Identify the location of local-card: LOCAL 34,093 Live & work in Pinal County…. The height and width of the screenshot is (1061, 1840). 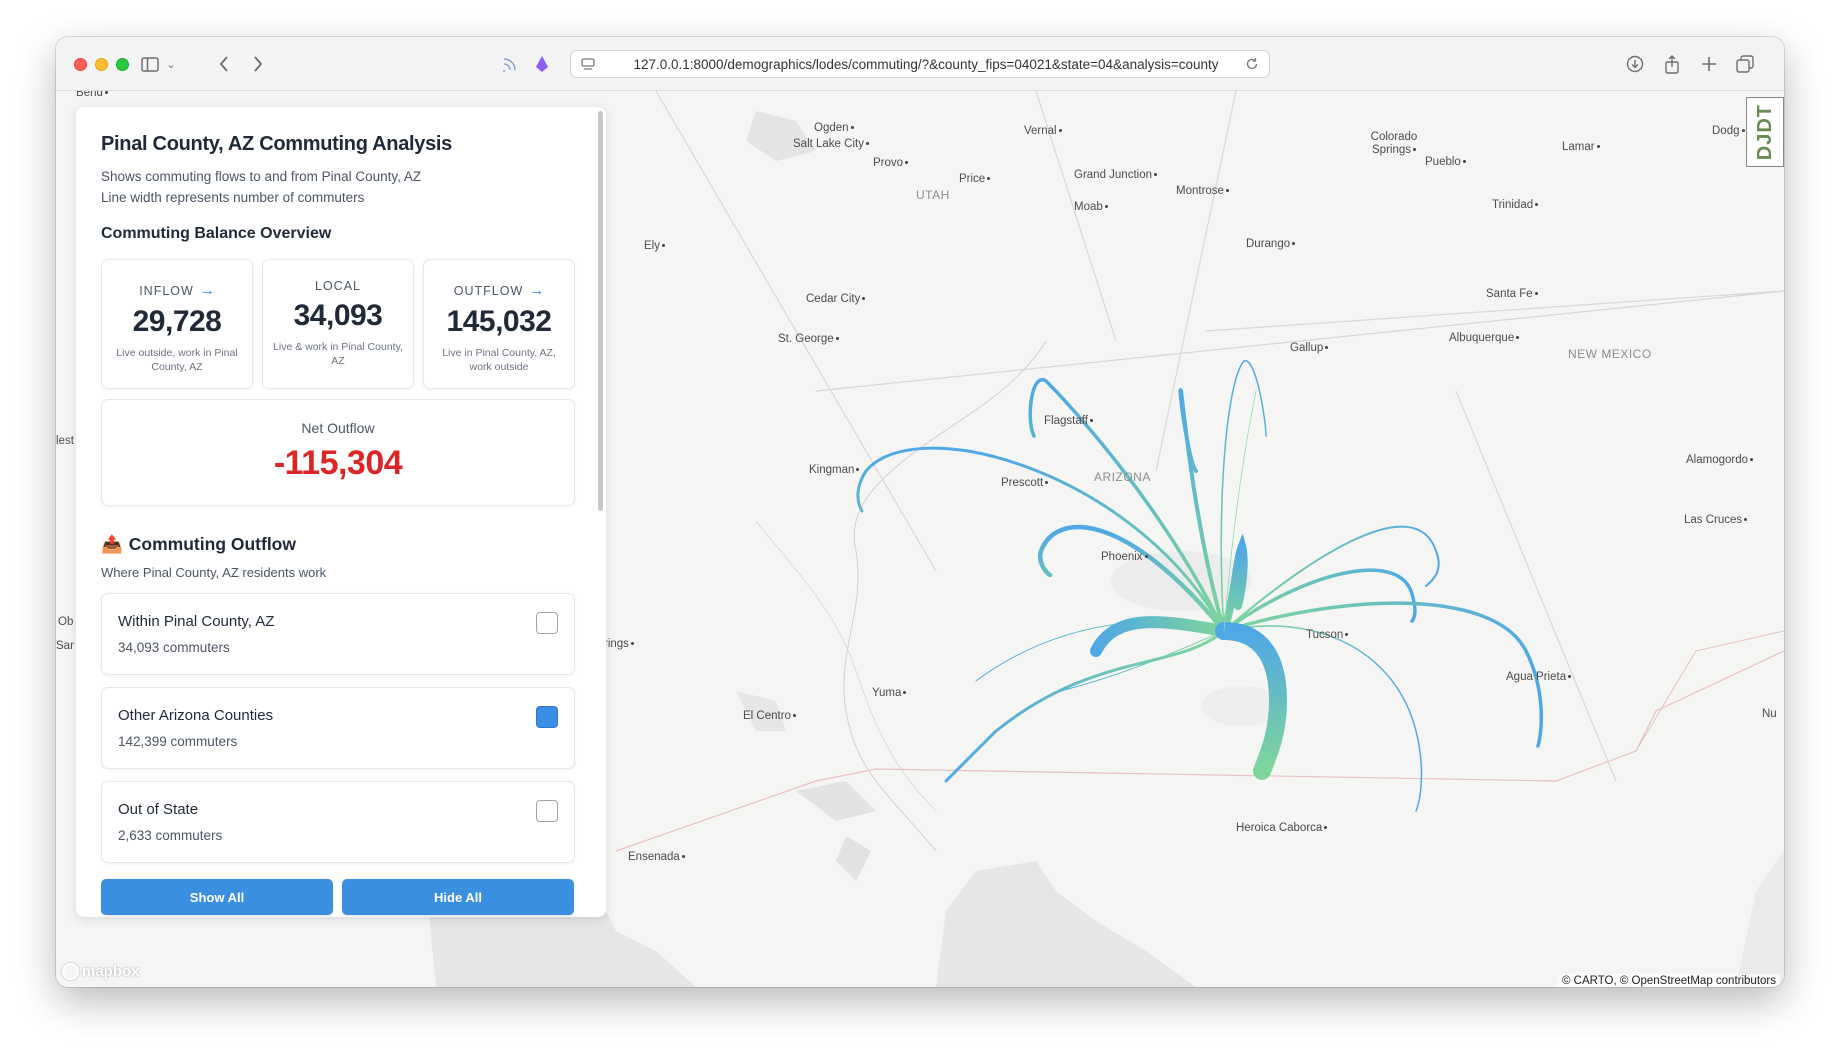
(338, 324).